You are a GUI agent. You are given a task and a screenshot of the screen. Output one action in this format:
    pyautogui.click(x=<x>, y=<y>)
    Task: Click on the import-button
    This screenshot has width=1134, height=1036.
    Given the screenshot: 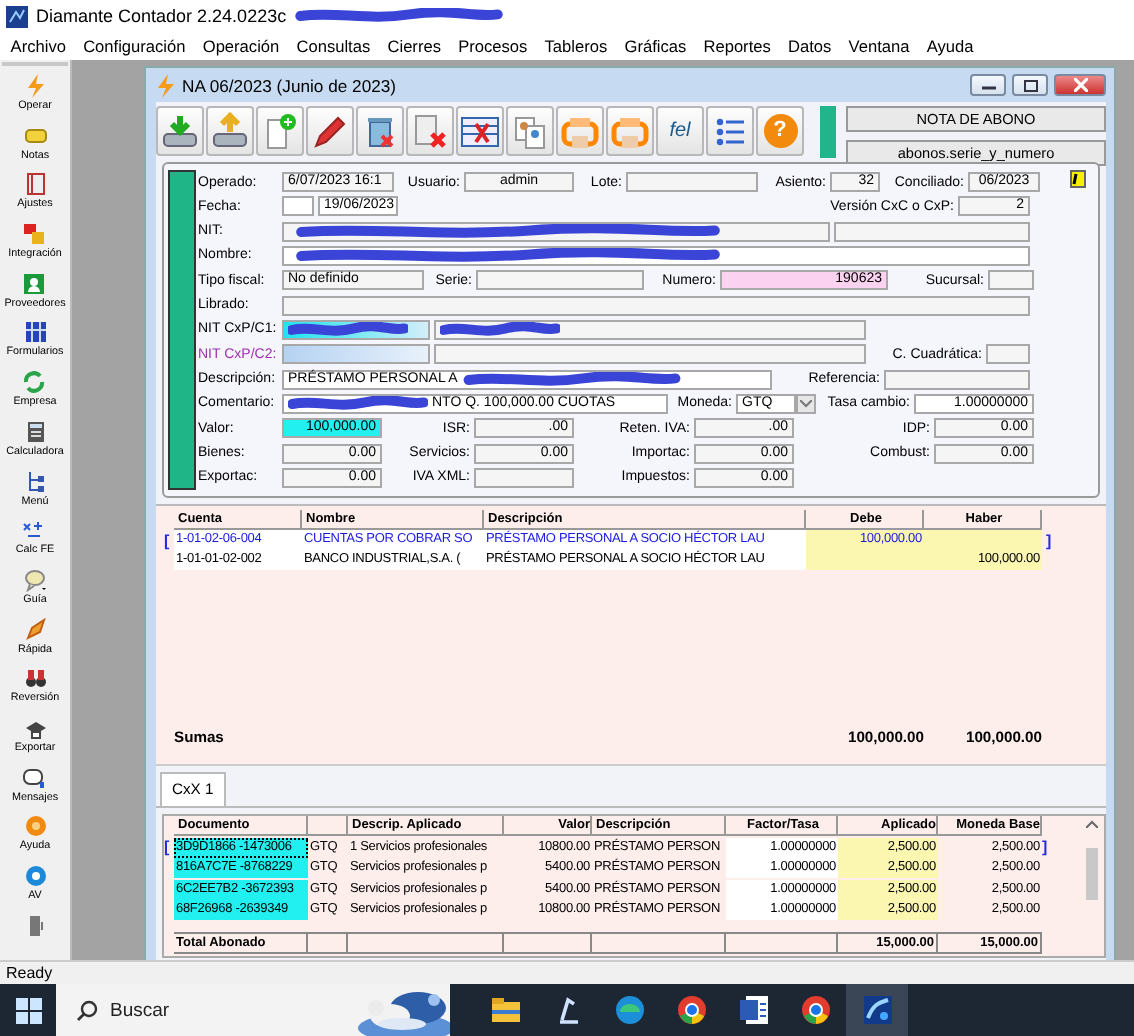 What is the action you would take?
    pyautogui.click(x=180, y=131)
    